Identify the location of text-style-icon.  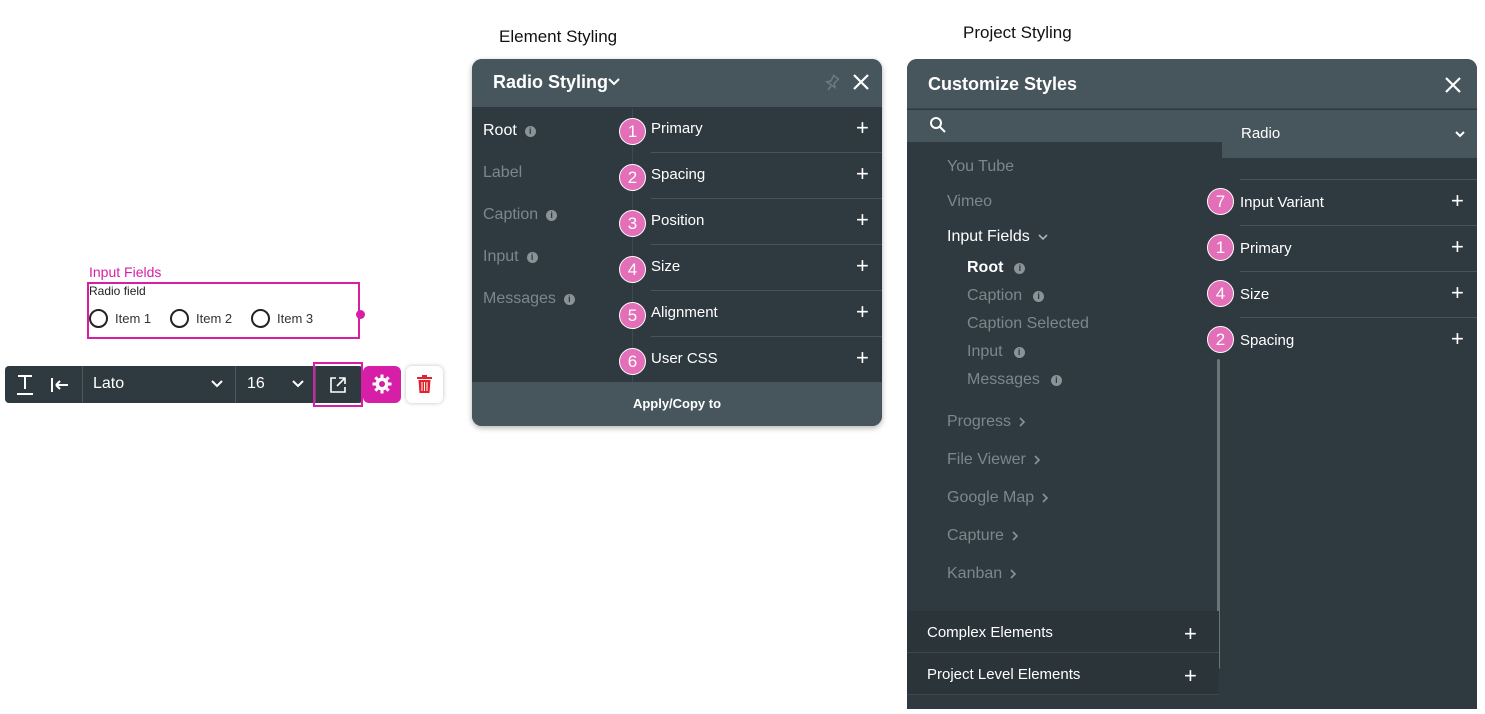
(25, 385).